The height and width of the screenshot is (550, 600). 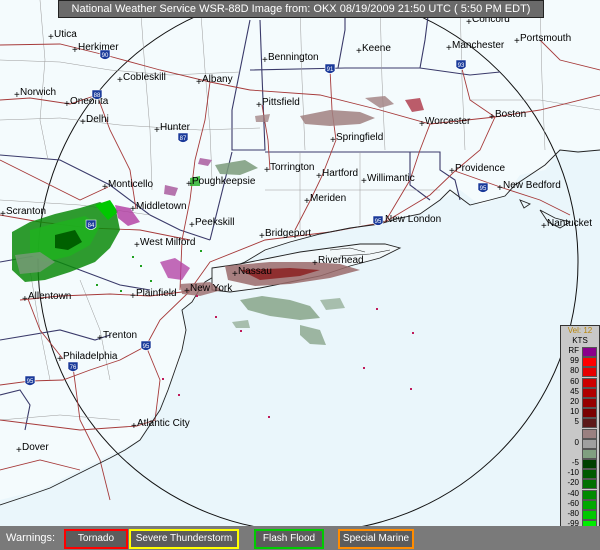 What do you see at coordinates (97, 119) in the screenshot?
I see `city-label: Delhi` at bounding box center [97, 119].